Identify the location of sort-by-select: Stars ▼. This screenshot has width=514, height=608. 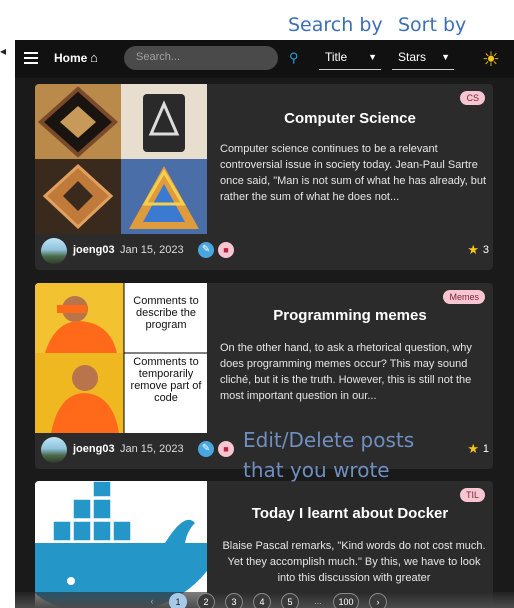
(423, 59).